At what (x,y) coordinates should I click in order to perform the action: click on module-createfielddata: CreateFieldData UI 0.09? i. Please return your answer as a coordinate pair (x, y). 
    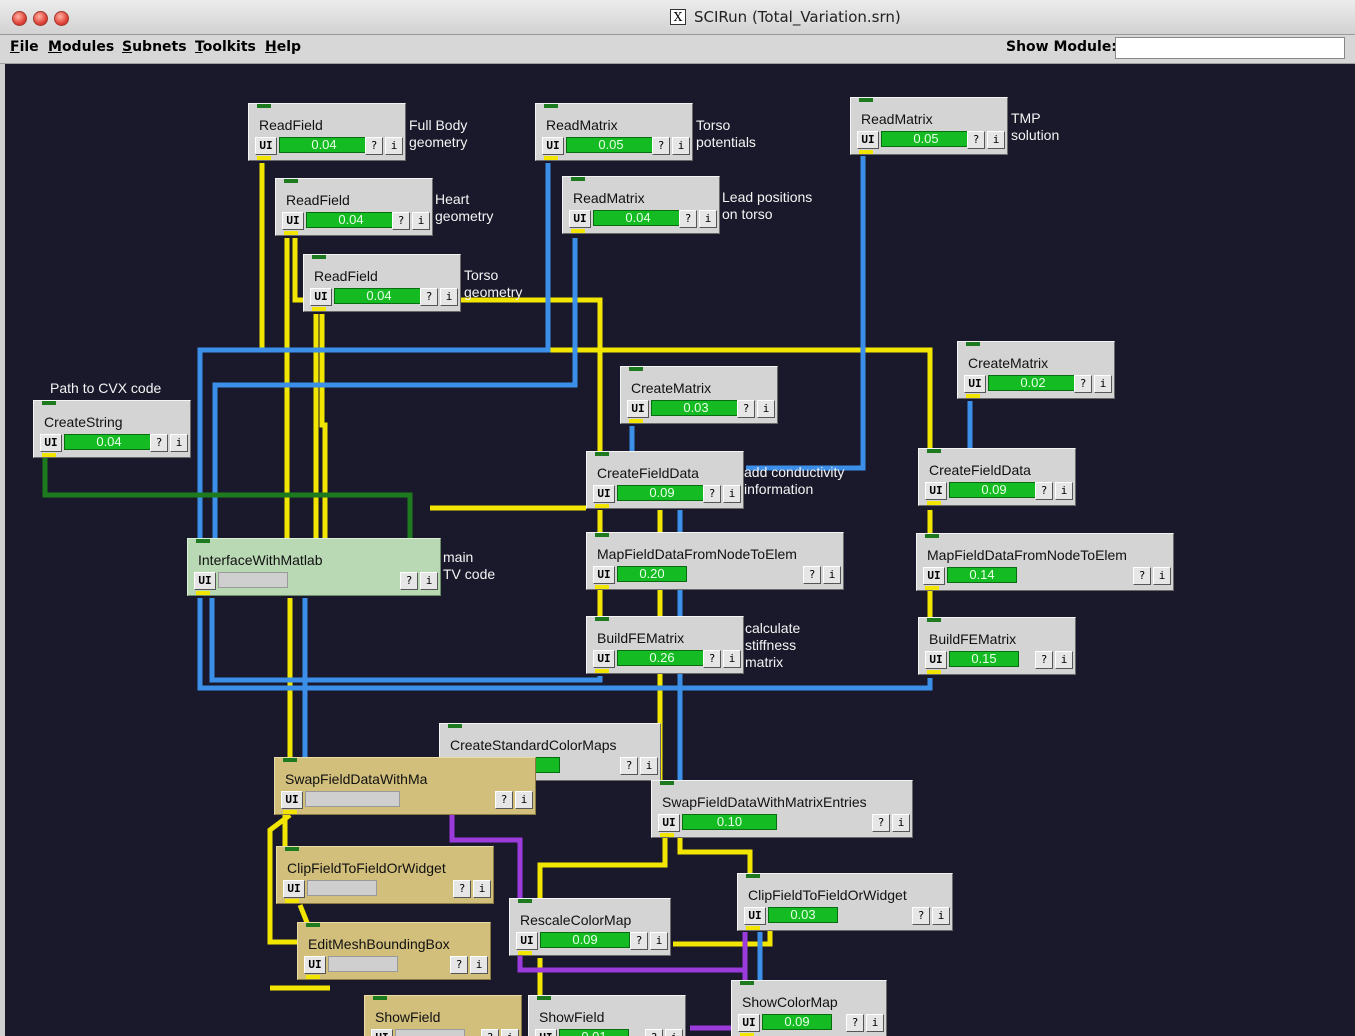
    Looking at the image, I should click on (665, 480).